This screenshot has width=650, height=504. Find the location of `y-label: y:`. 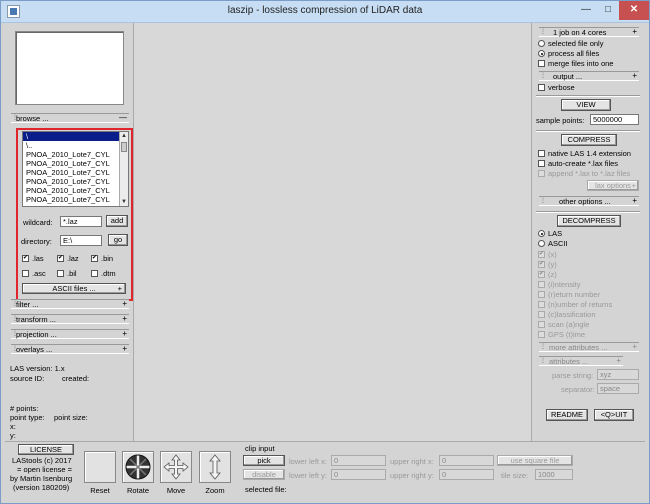

y-label: y: is located at coordinates (13, 435).